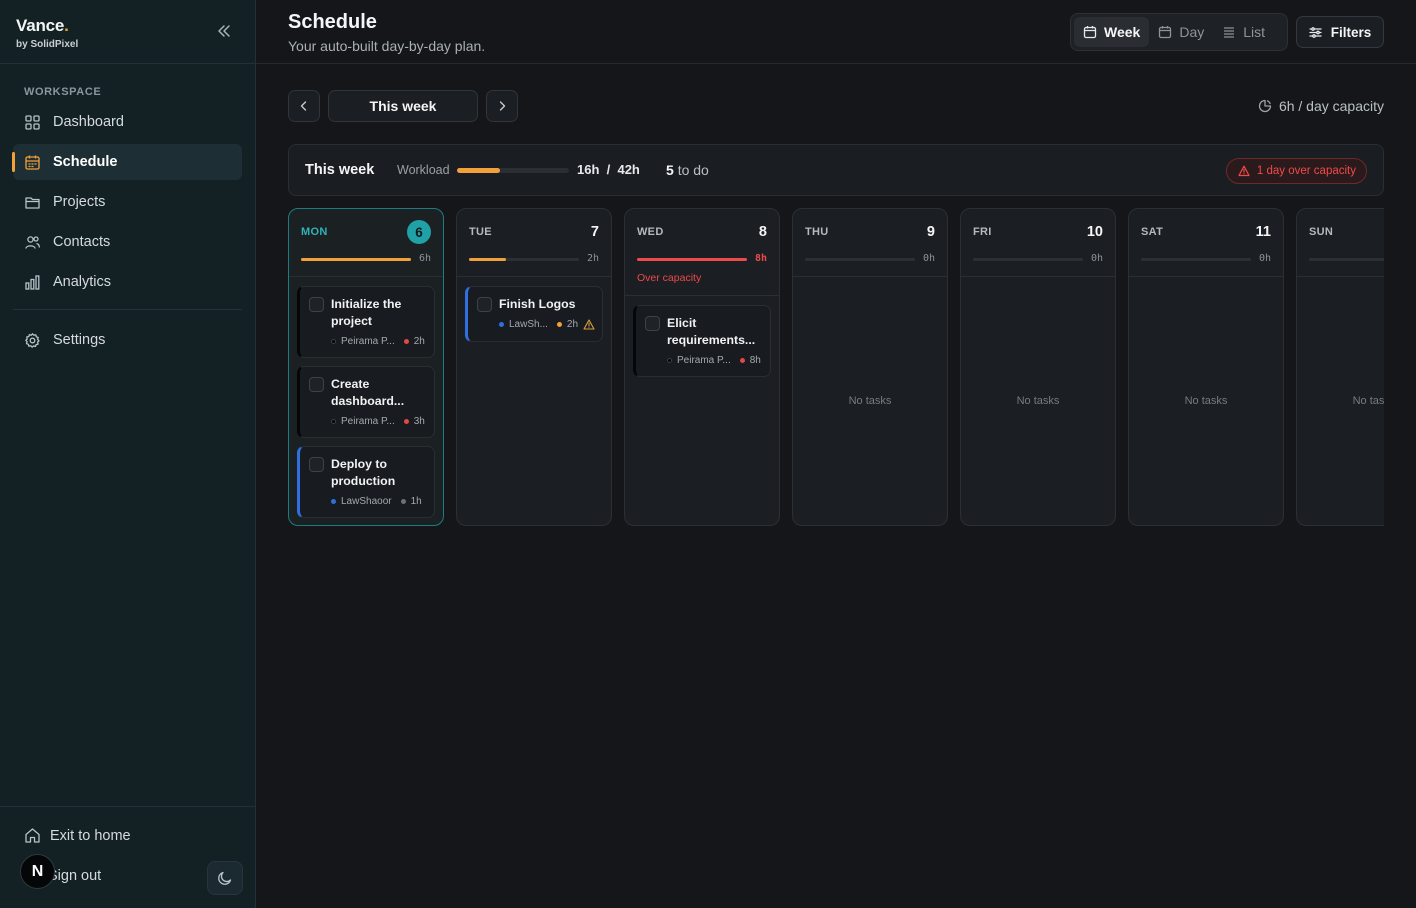 Image resolution: width=1416 pixels, height=908 pixels. I want to click on daily-capacity: 6h / day capacity, so click(1321, 106).